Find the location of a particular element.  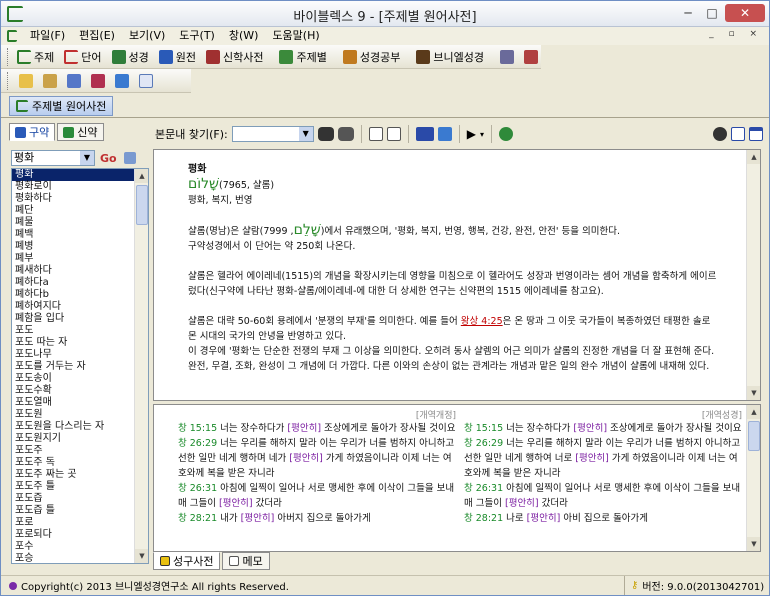

word-list-item: 포도원을 다스리는 자 is located at coordinates (80, 427).